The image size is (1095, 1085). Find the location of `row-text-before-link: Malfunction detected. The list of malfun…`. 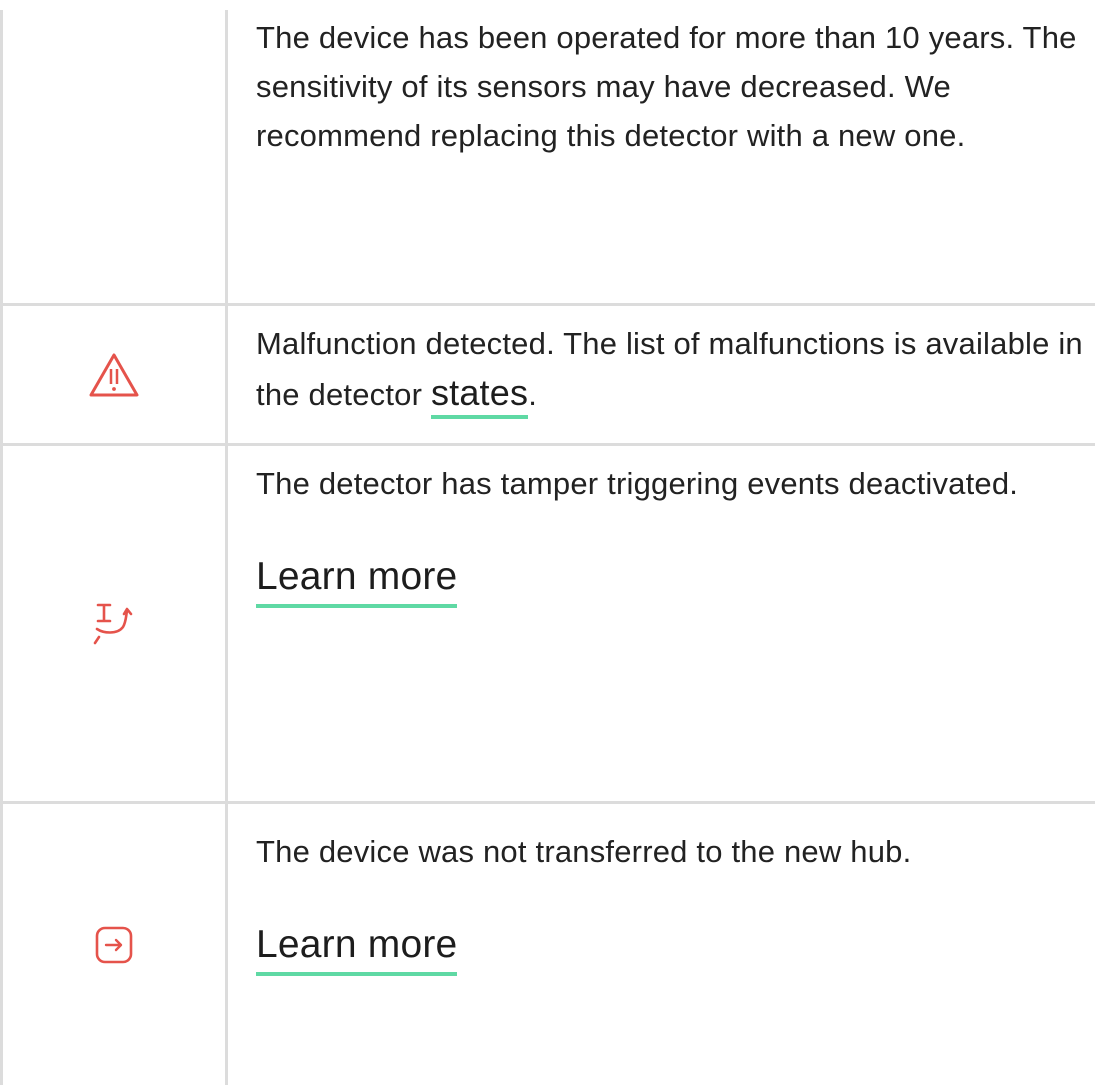

row-text-before-link: Malfunction detected. The list of malfun… is located at coordinates (669, 369).